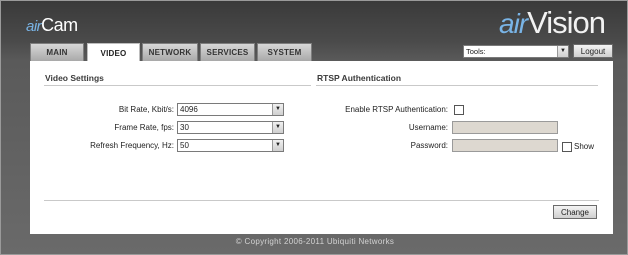 The image size is (628, 255). Describe the element at coordinates (184, 127) in the screenshot. I see `frame-rate-value: 30` at that location.